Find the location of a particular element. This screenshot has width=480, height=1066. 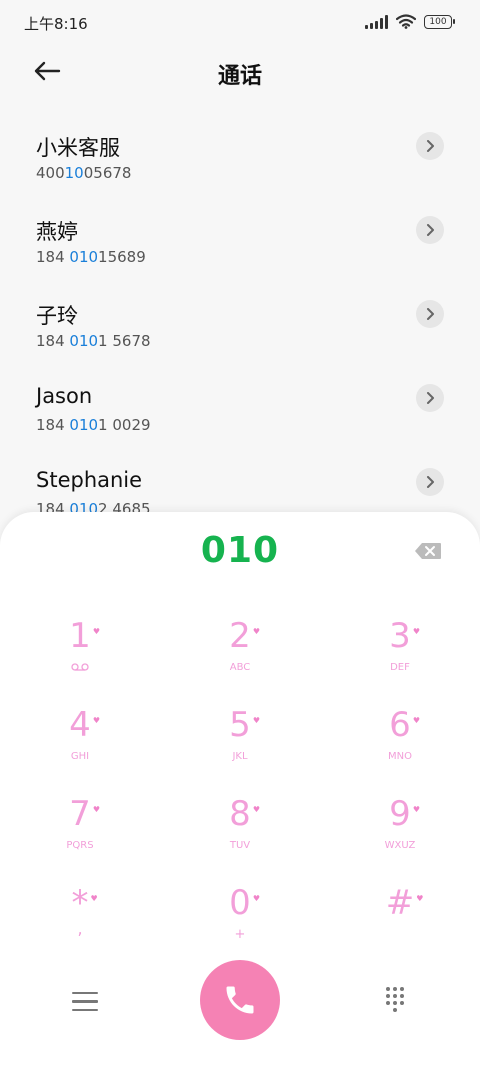

page-title: 通话 is located at coordinates (239, 76).